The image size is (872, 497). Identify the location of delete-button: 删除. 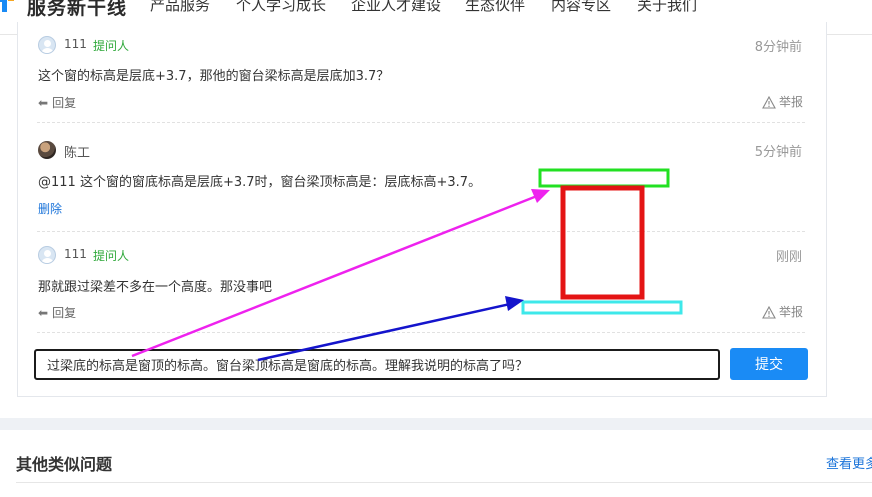
(50, 208).